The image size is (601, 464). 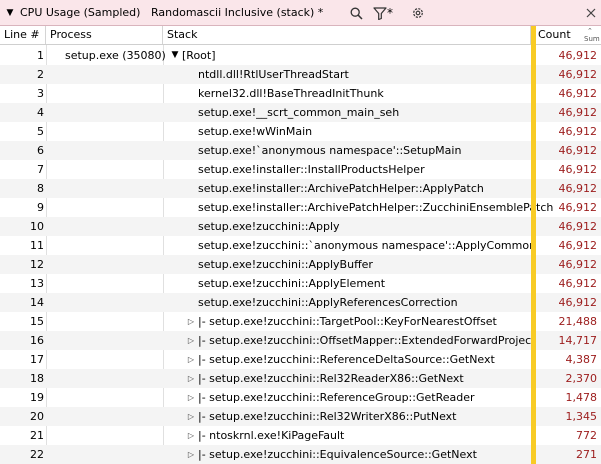 I want to click on table-row: 5 setup.exe!wWinMain 46,912, so click(x=300, y=131).